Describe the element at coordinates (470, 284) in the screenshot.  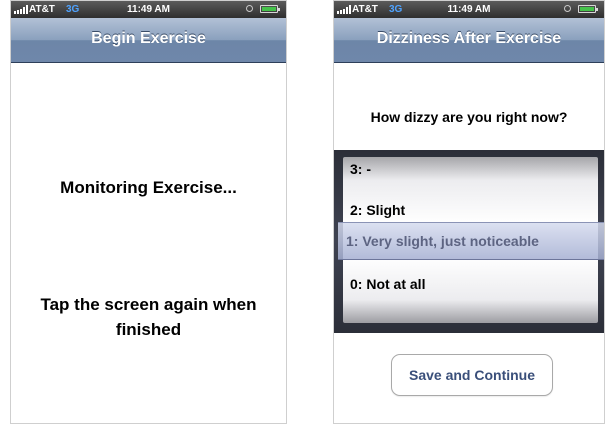
I see `picker-option: 0: Not at all` at that location.